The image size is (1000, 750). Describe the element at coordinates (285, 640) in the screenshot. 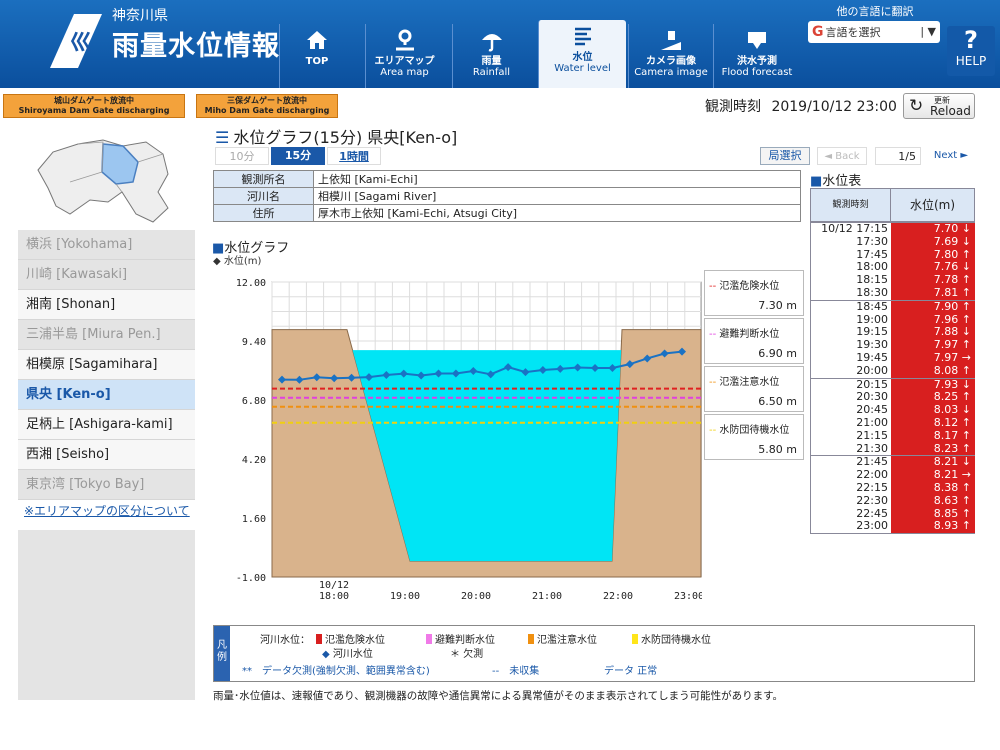

I see `legend-river-label: 河川水位：` at that location.